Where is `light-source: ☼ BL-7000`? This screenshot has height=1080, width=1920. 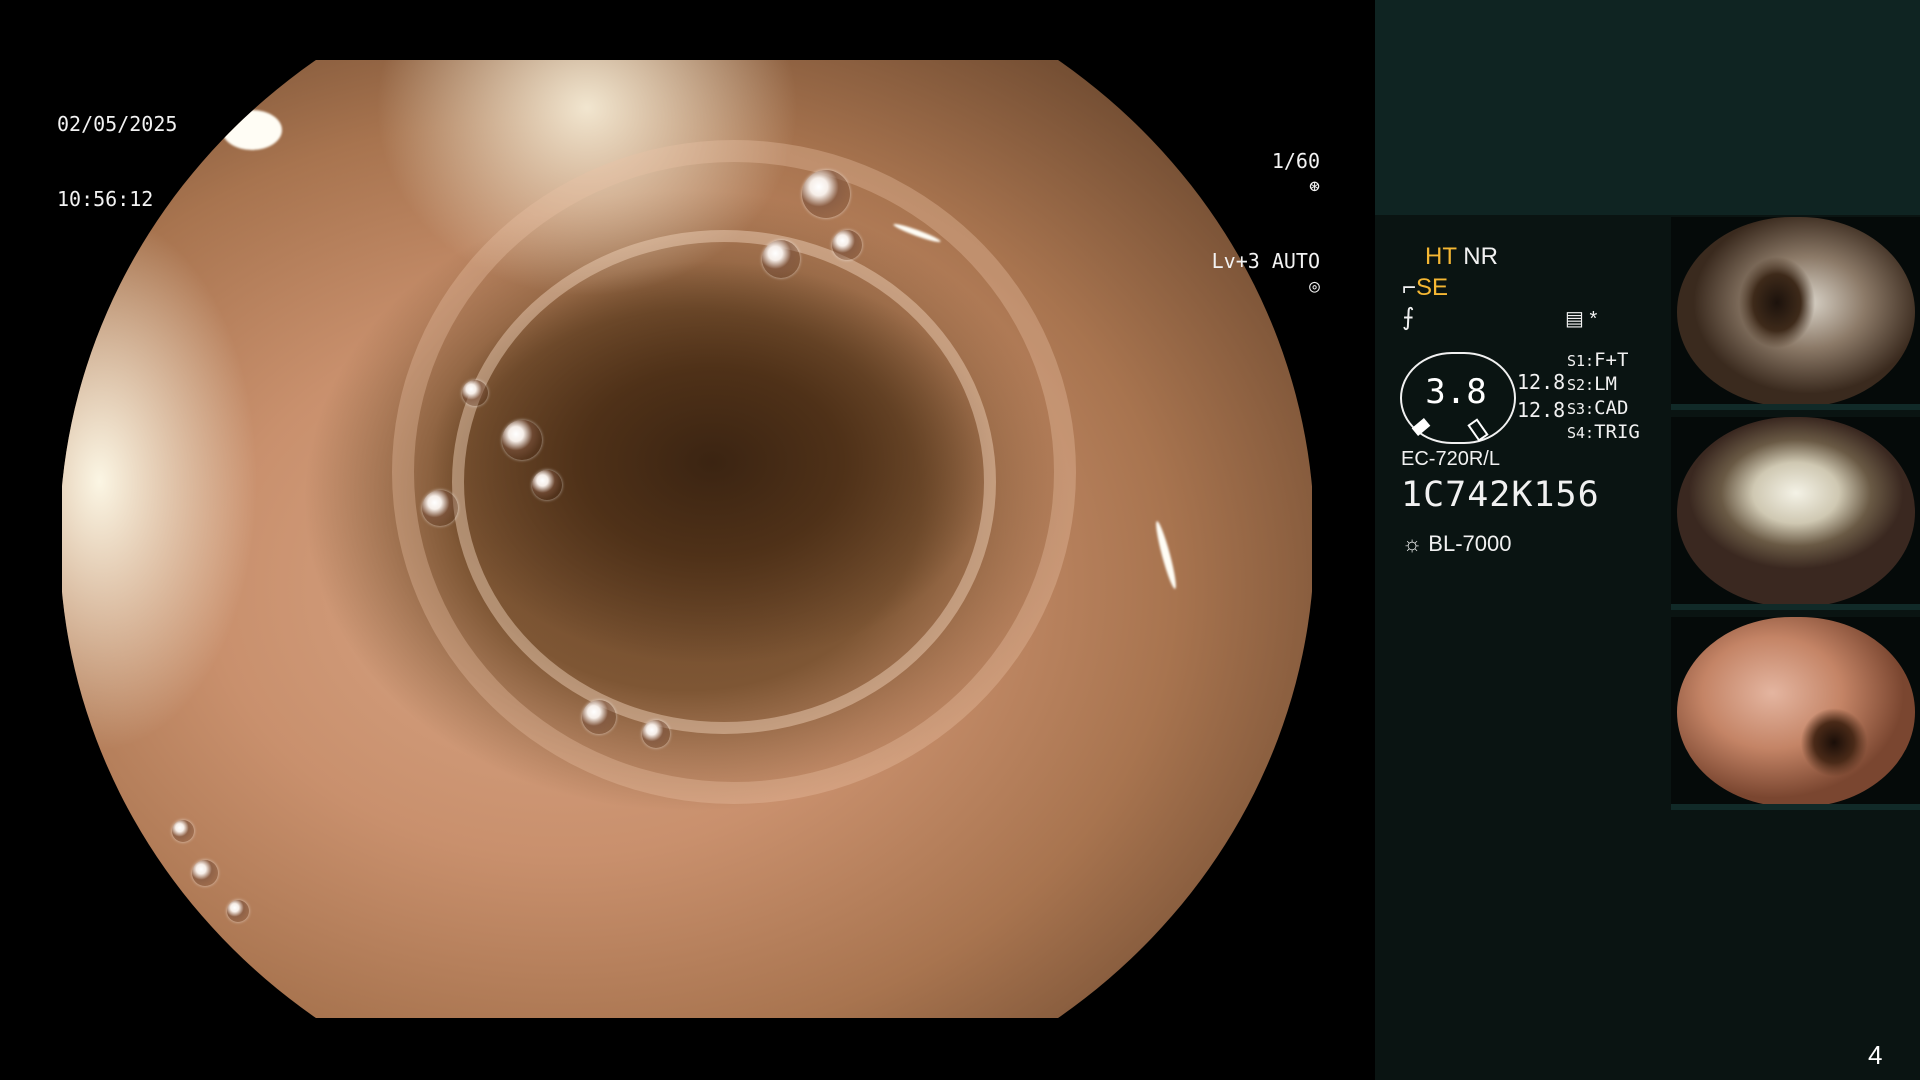
light-source: ☼ BL-7000 is located at coordinates (1456, 544).